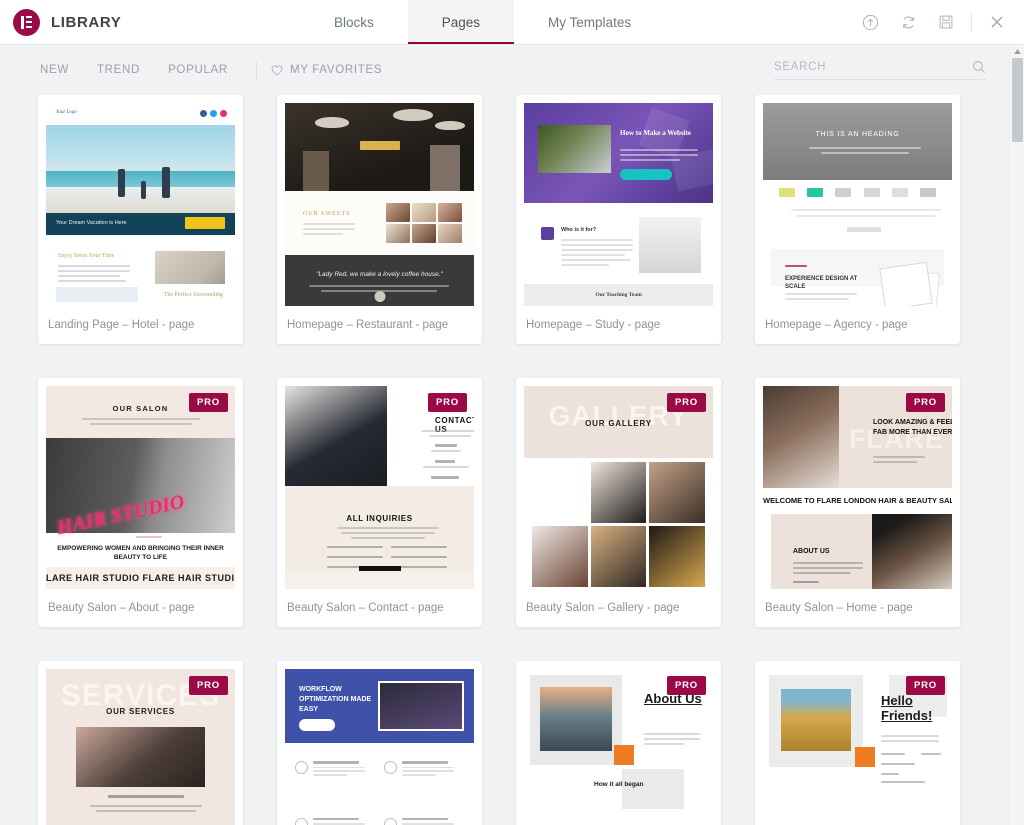 This screenshot has width=1024, height=825. I want to click on thumb-neon-text: HAIR STUDIO, so click(121, 515).